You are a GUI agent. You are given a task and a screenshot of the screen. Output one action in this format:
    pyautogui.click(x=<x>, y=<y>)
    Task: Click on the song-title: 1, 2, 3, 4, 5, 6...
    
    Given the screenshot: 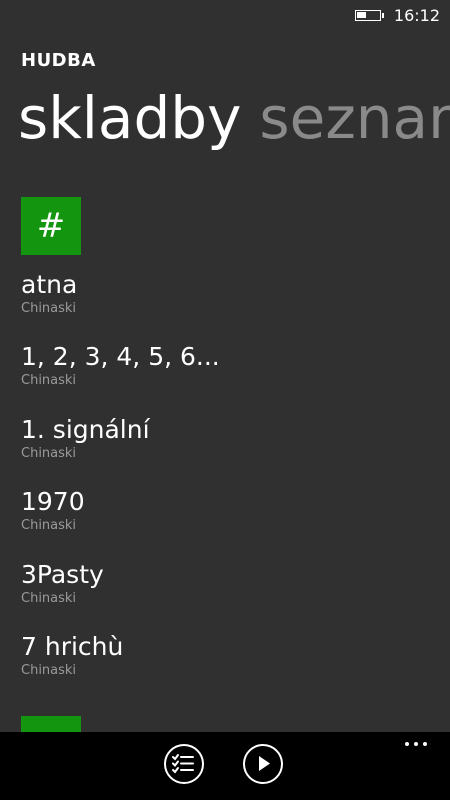 What is the action you would take?
    pyautogui.click(x=120, y=356)
    